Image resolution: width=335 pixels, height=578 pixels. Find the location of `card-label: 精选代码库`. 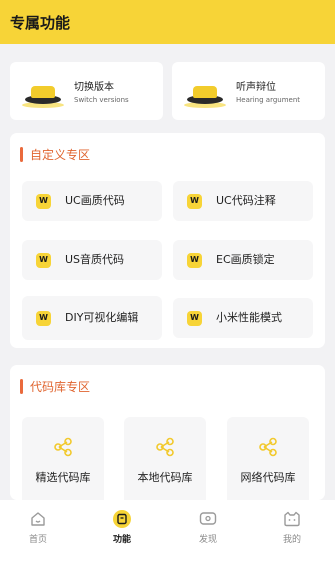

card-label: 精选代码库 is located at coordinates (63, 477).